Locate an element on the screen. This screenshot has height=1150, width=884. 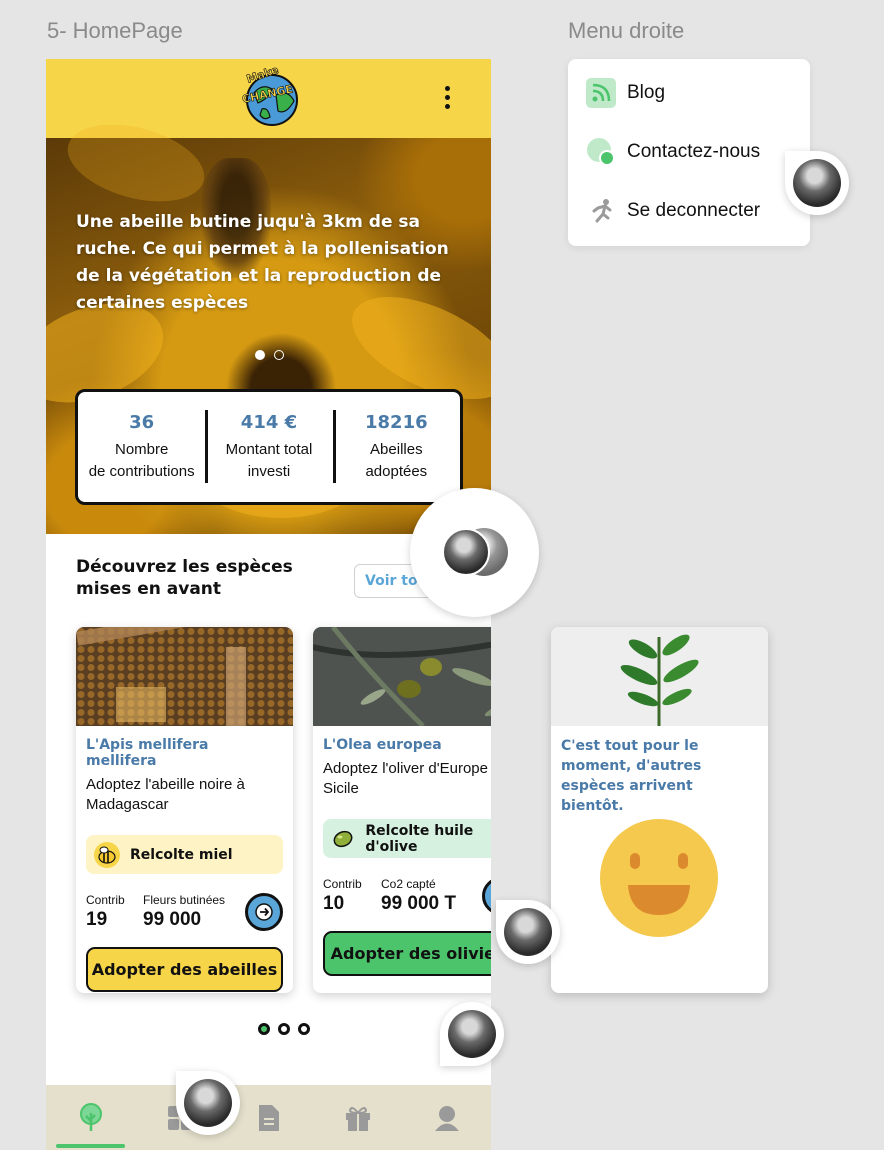
card-stat2-label: Co2 capté is located at coordinates (408, 884).